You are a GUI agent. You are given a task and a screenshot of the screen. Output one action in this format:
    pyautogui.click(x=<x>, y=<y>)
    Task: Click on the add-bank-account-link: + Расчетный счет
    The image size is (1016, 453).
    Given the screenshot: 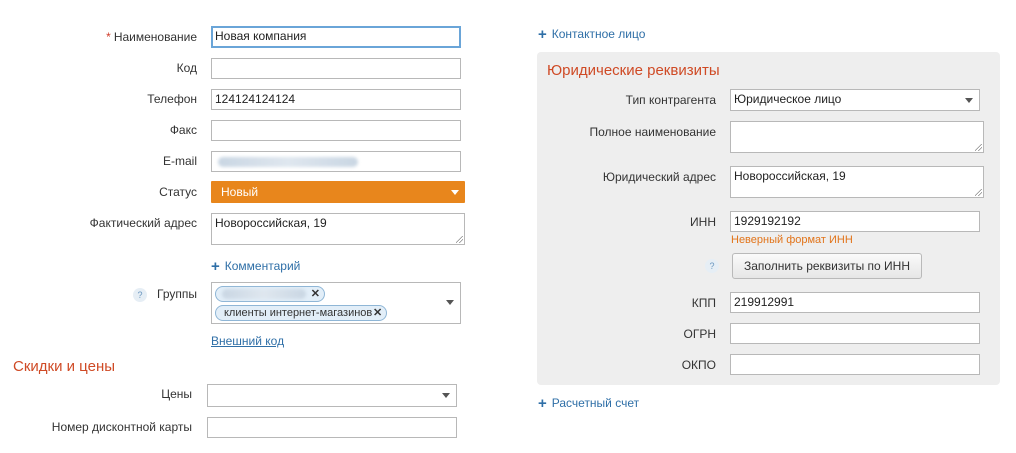 What is the action you would take?
    pyautogui.click(x=588, y=403)
    